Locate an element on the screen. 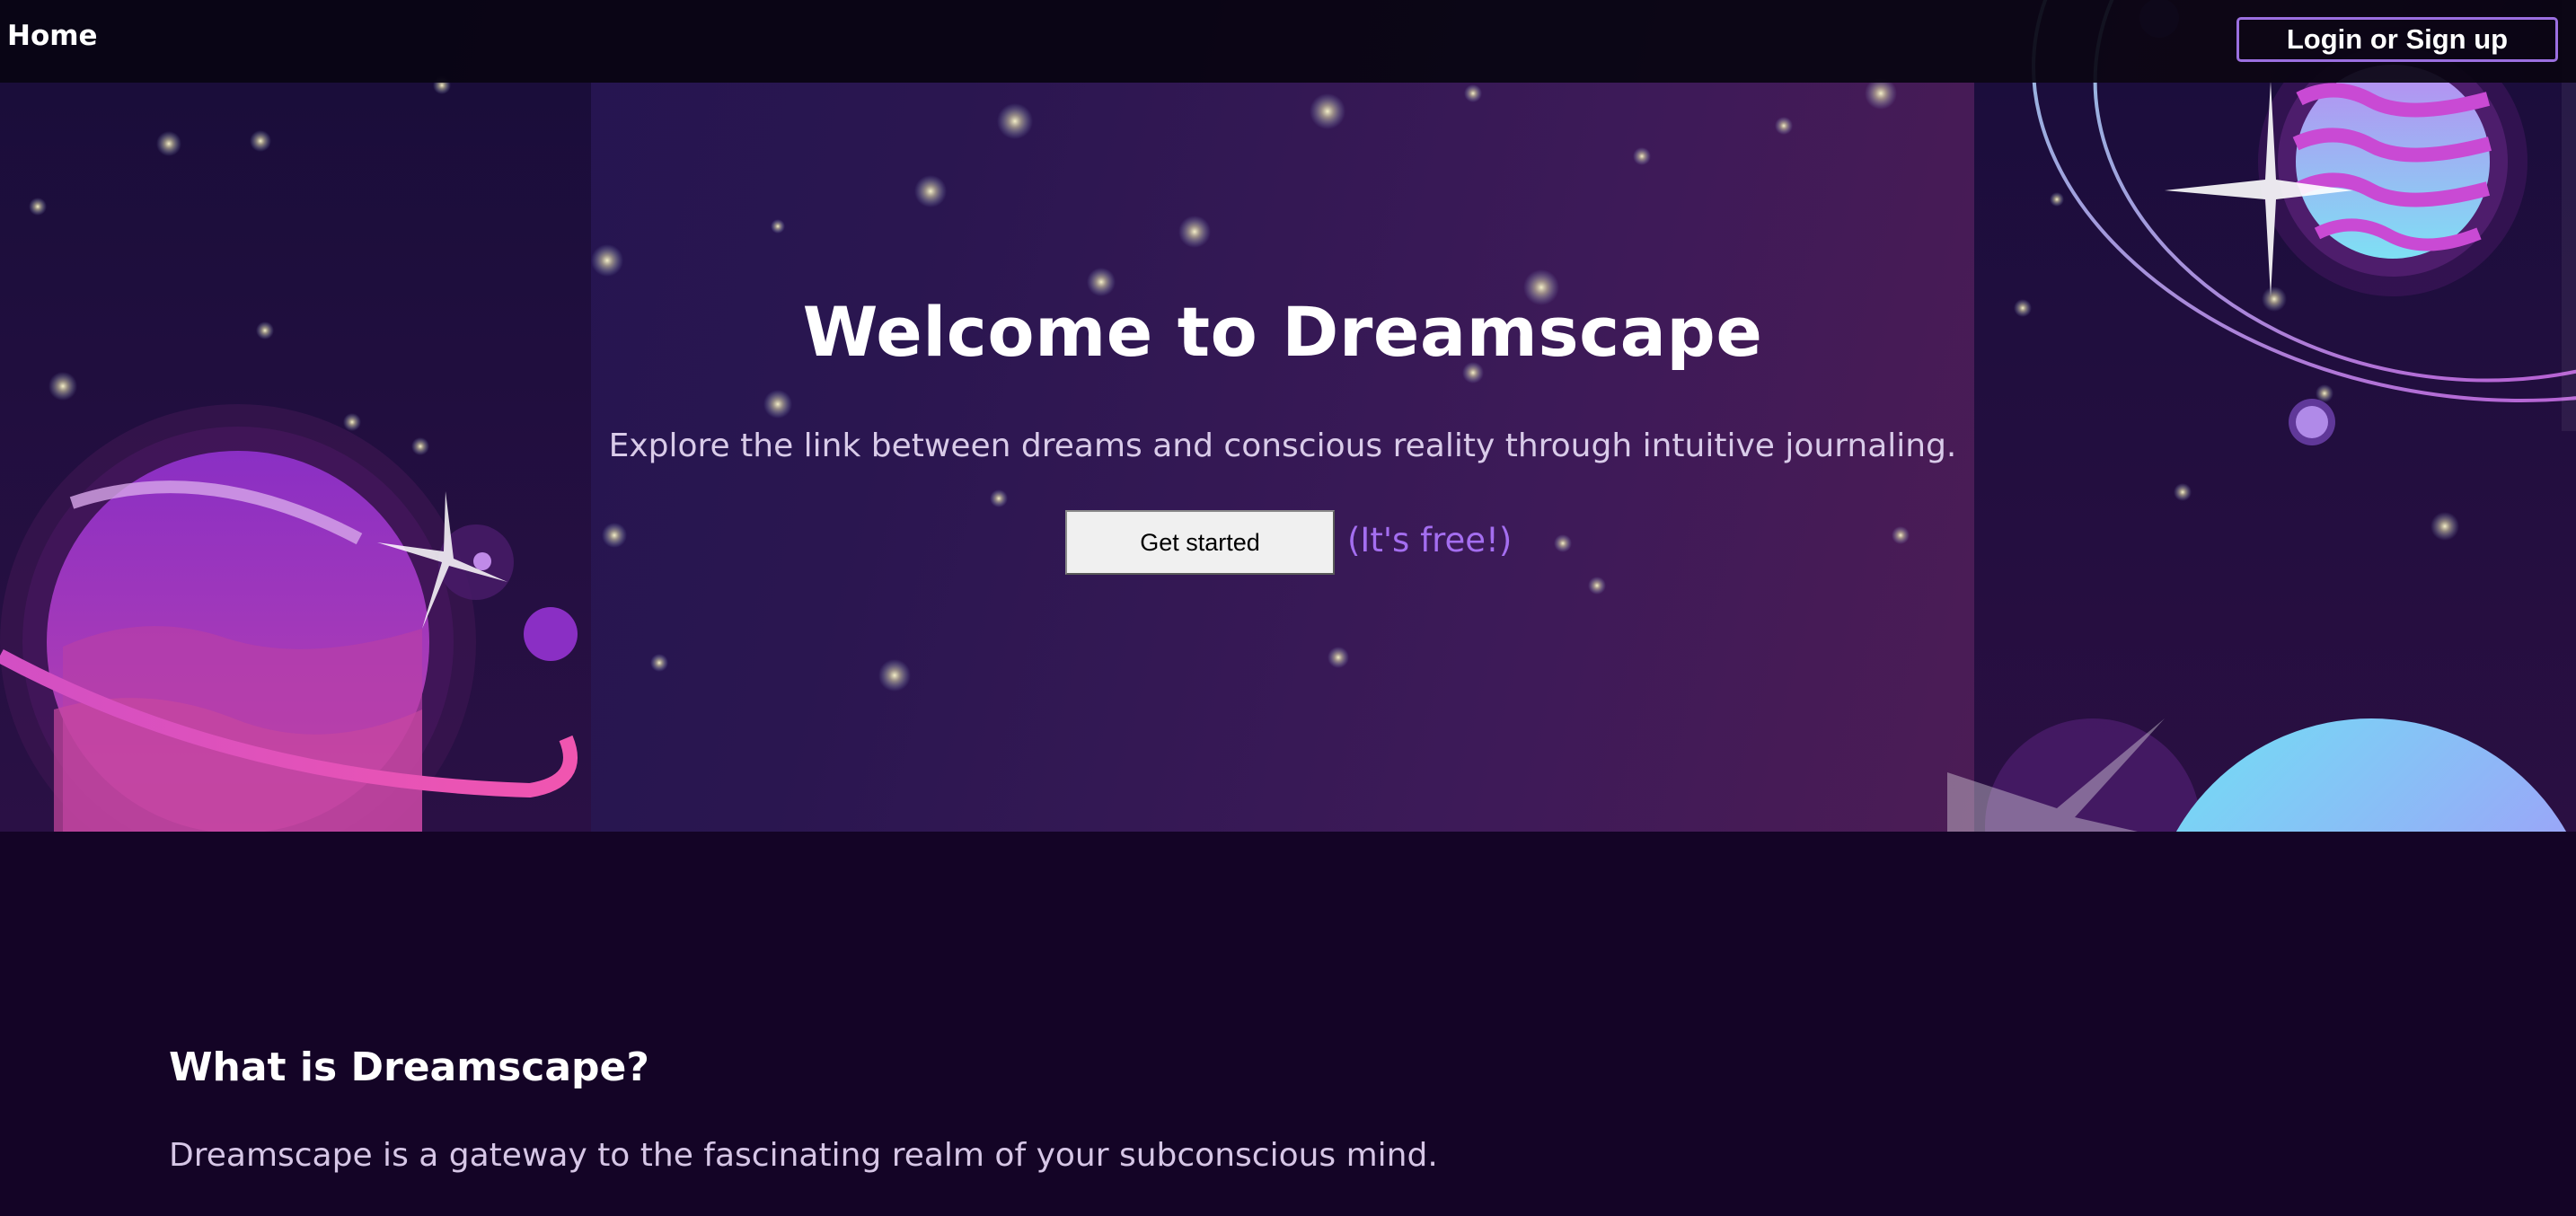 The image size is (2576, 1216). login-signup-button: Login or Sign up is located at coordinates (2397, 39).